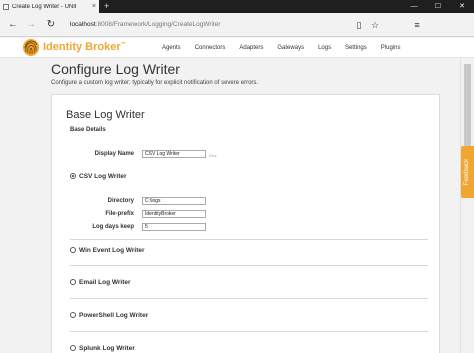 The height and width of the screenshot is (353, 474). I want to click on feedback-label: Feedback, so click(467, 172).